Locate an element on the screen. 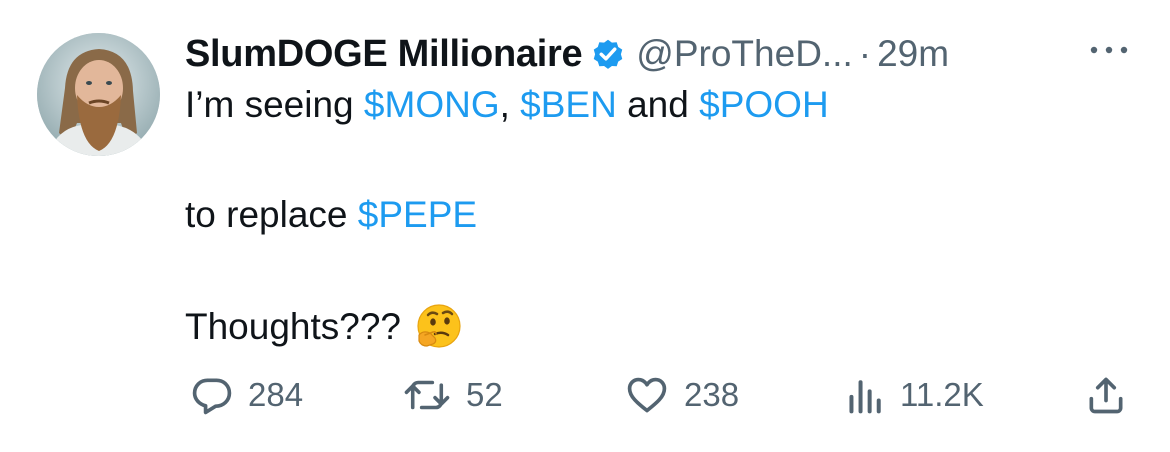  views-icon is located at coordinates (866, 395).